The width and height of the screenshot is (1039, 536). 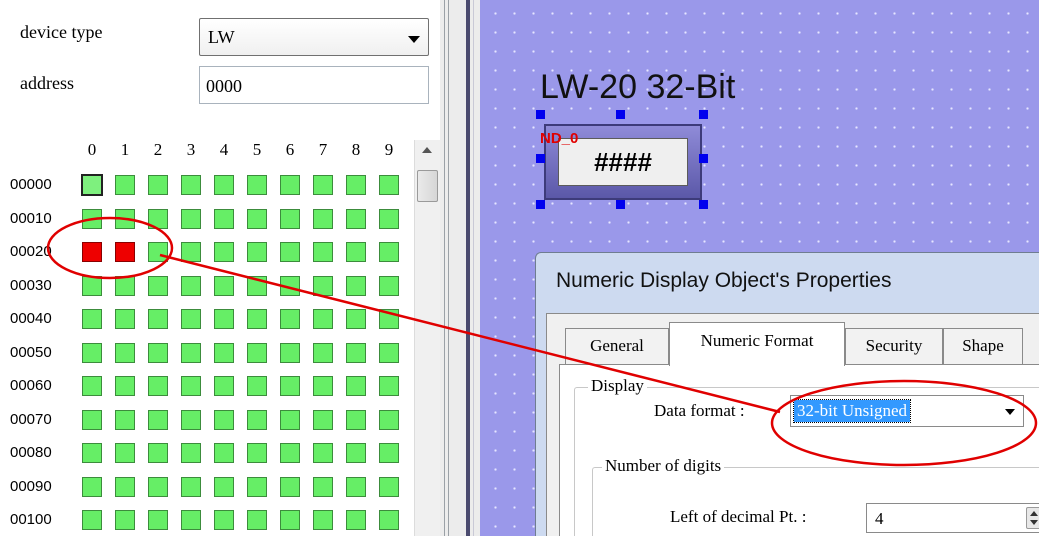 What do you see at coordinates (1034, 513) in the screenshot?
I see `spin-up-icon` at bounding box center [1034, 513].